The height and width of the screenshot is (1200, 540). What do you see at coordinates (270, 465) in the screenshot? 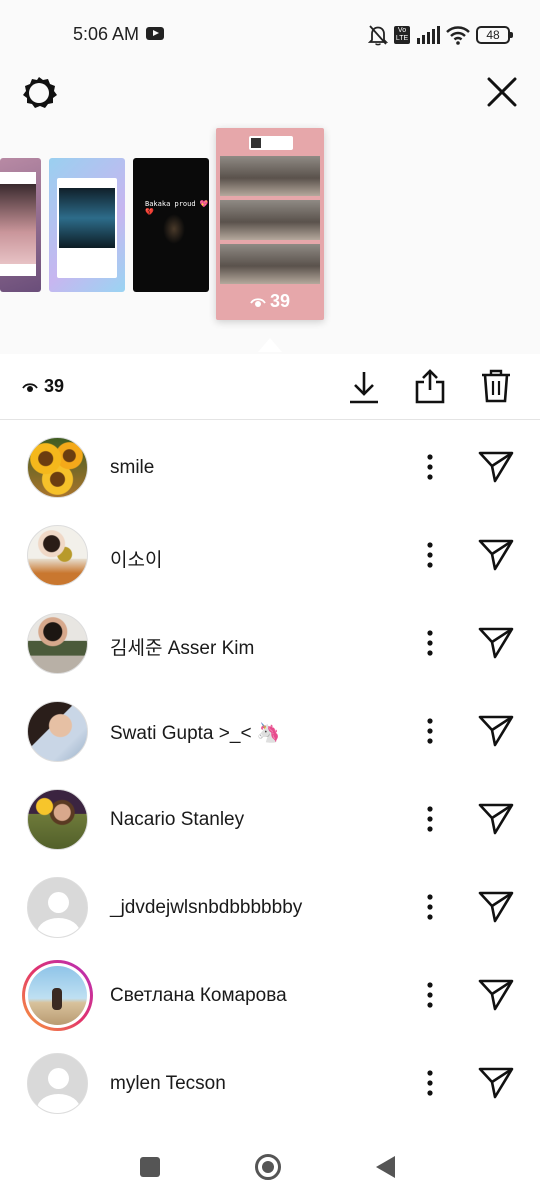
I see `viewer-row: smile` at bounding box center [270, 465].